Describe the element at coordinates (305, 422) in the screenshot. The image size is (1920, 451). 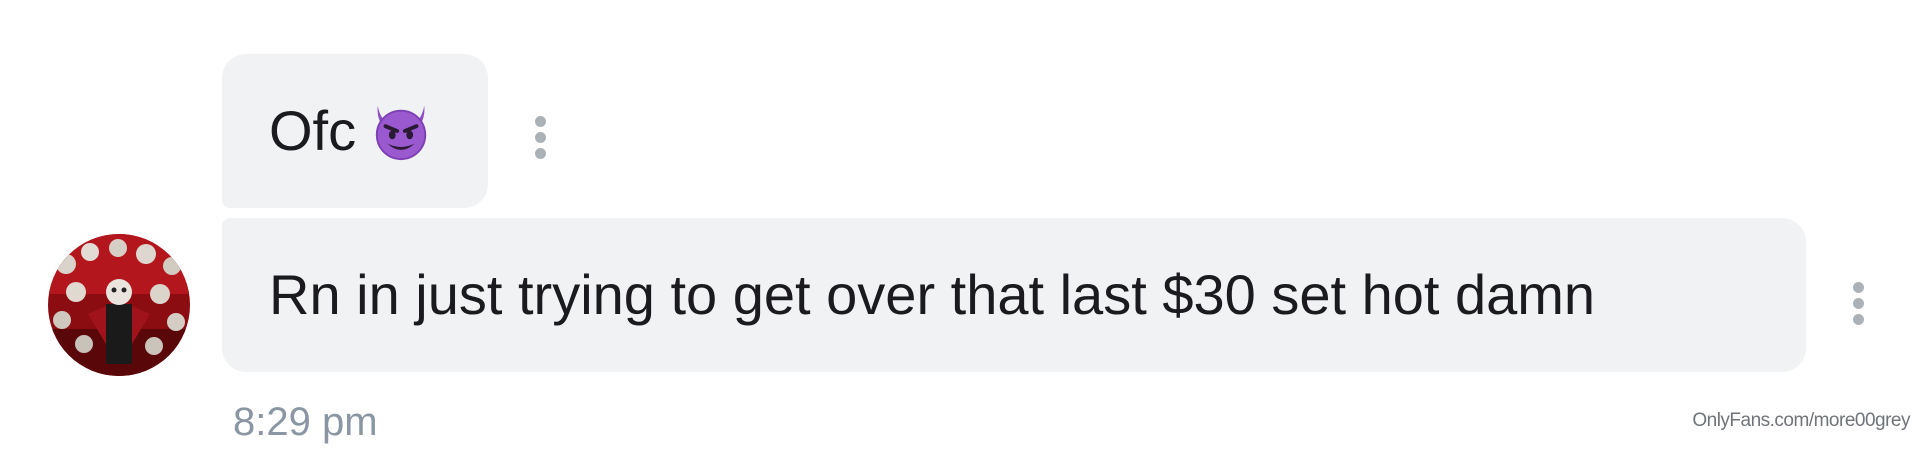
I see `message-timestamp: 8:29 pm` at that location.